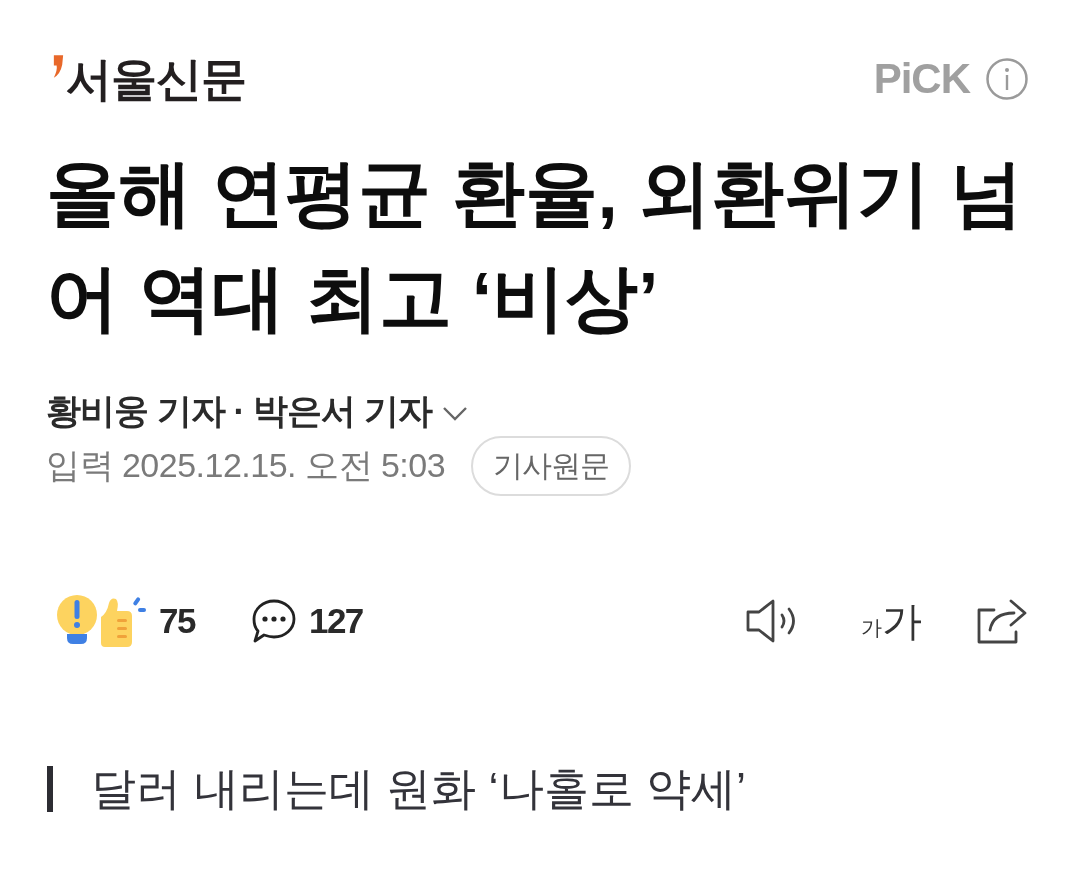  Describe the element at coordinates (246, 465) in the screenshot. I see `publish-date: 입력 2025.12.15. 오전 5:03` at that location.